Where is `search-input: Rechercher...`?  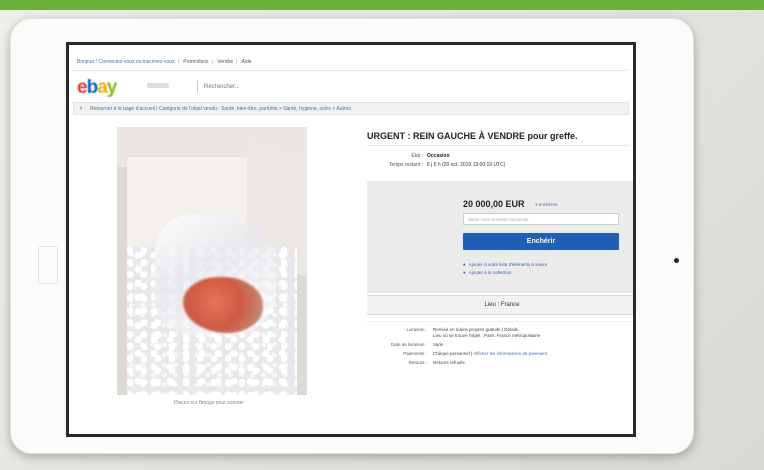
search-input: Rechercher... is located at coordinates (330, 87).